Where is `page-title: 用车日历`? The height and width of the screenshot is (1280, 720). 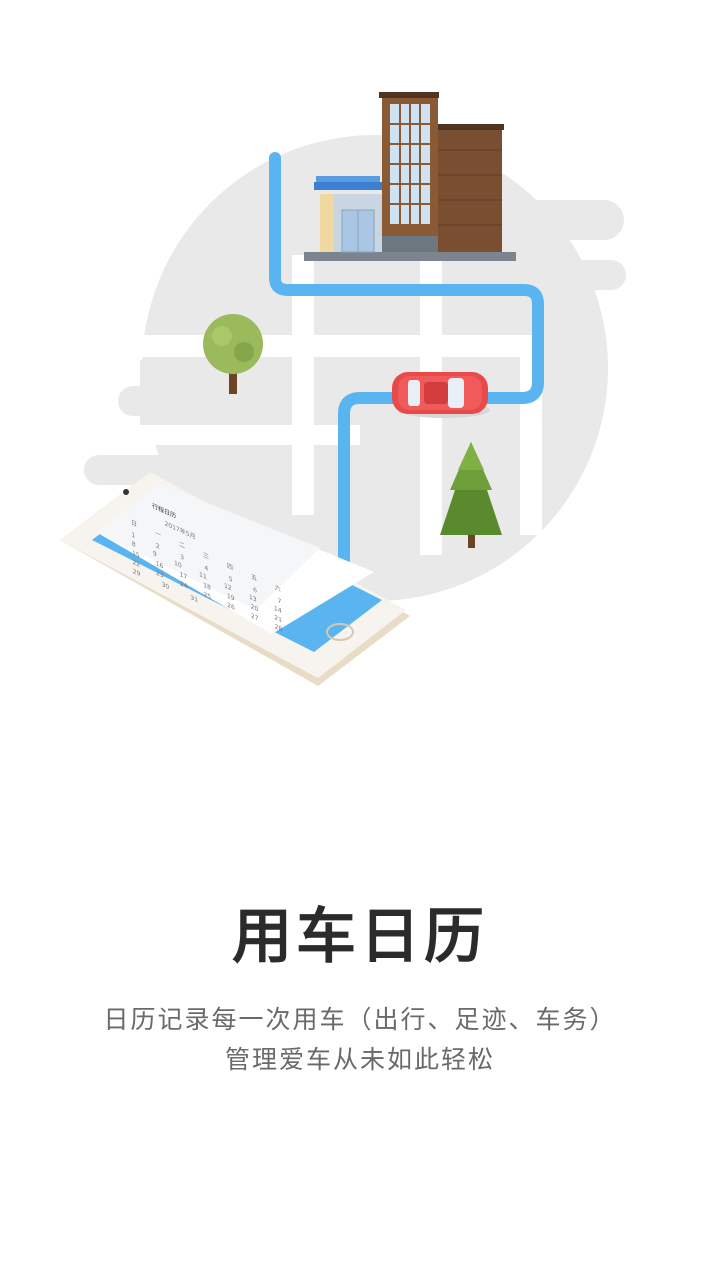
page-title: 用车日历 is located at coordinates (360, 937).